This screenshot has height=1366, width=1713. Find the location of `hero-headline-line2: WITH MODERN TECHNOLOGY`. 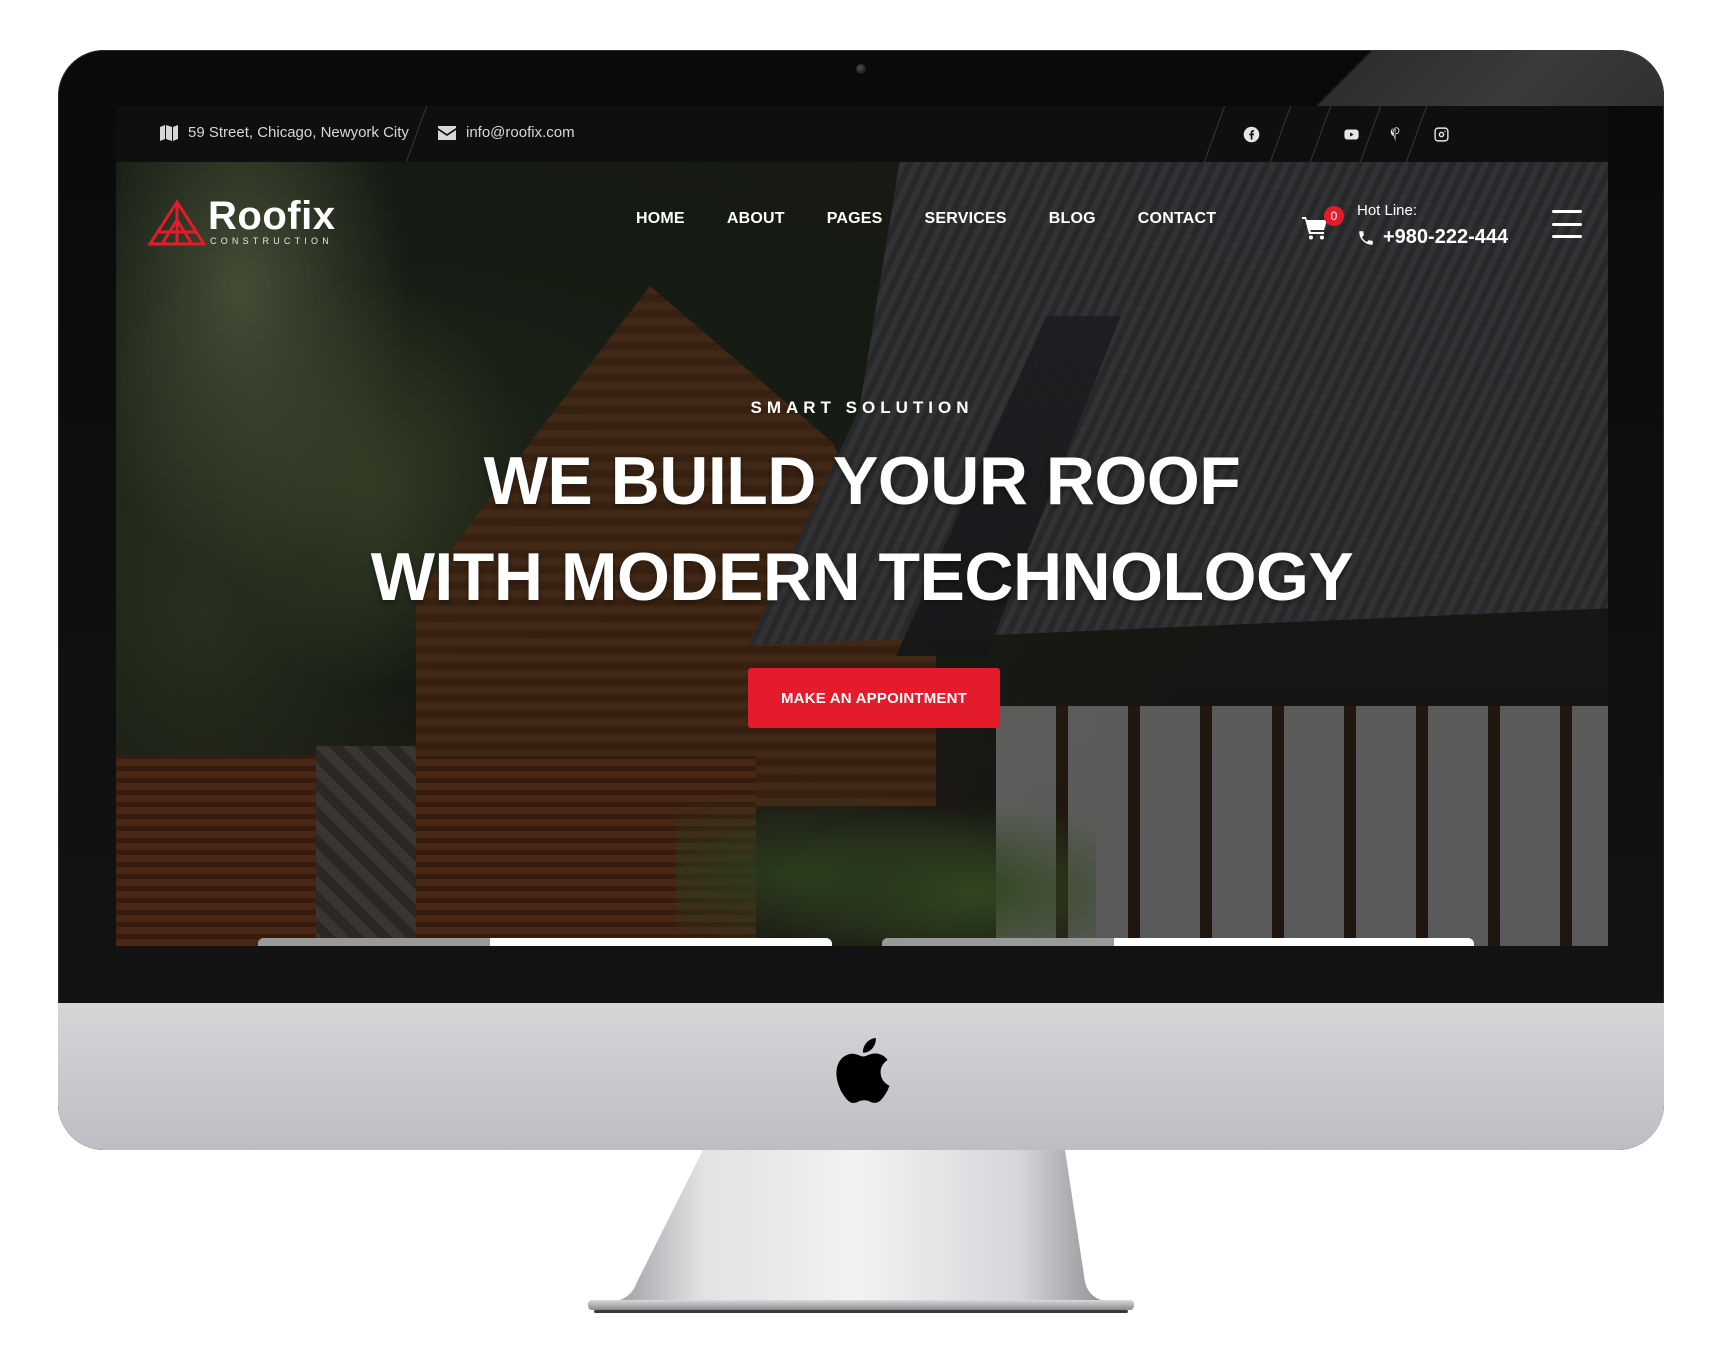

hero-headline-line2: WITH MODERN TECHNOLOGY is located at coordinates (862, 577).